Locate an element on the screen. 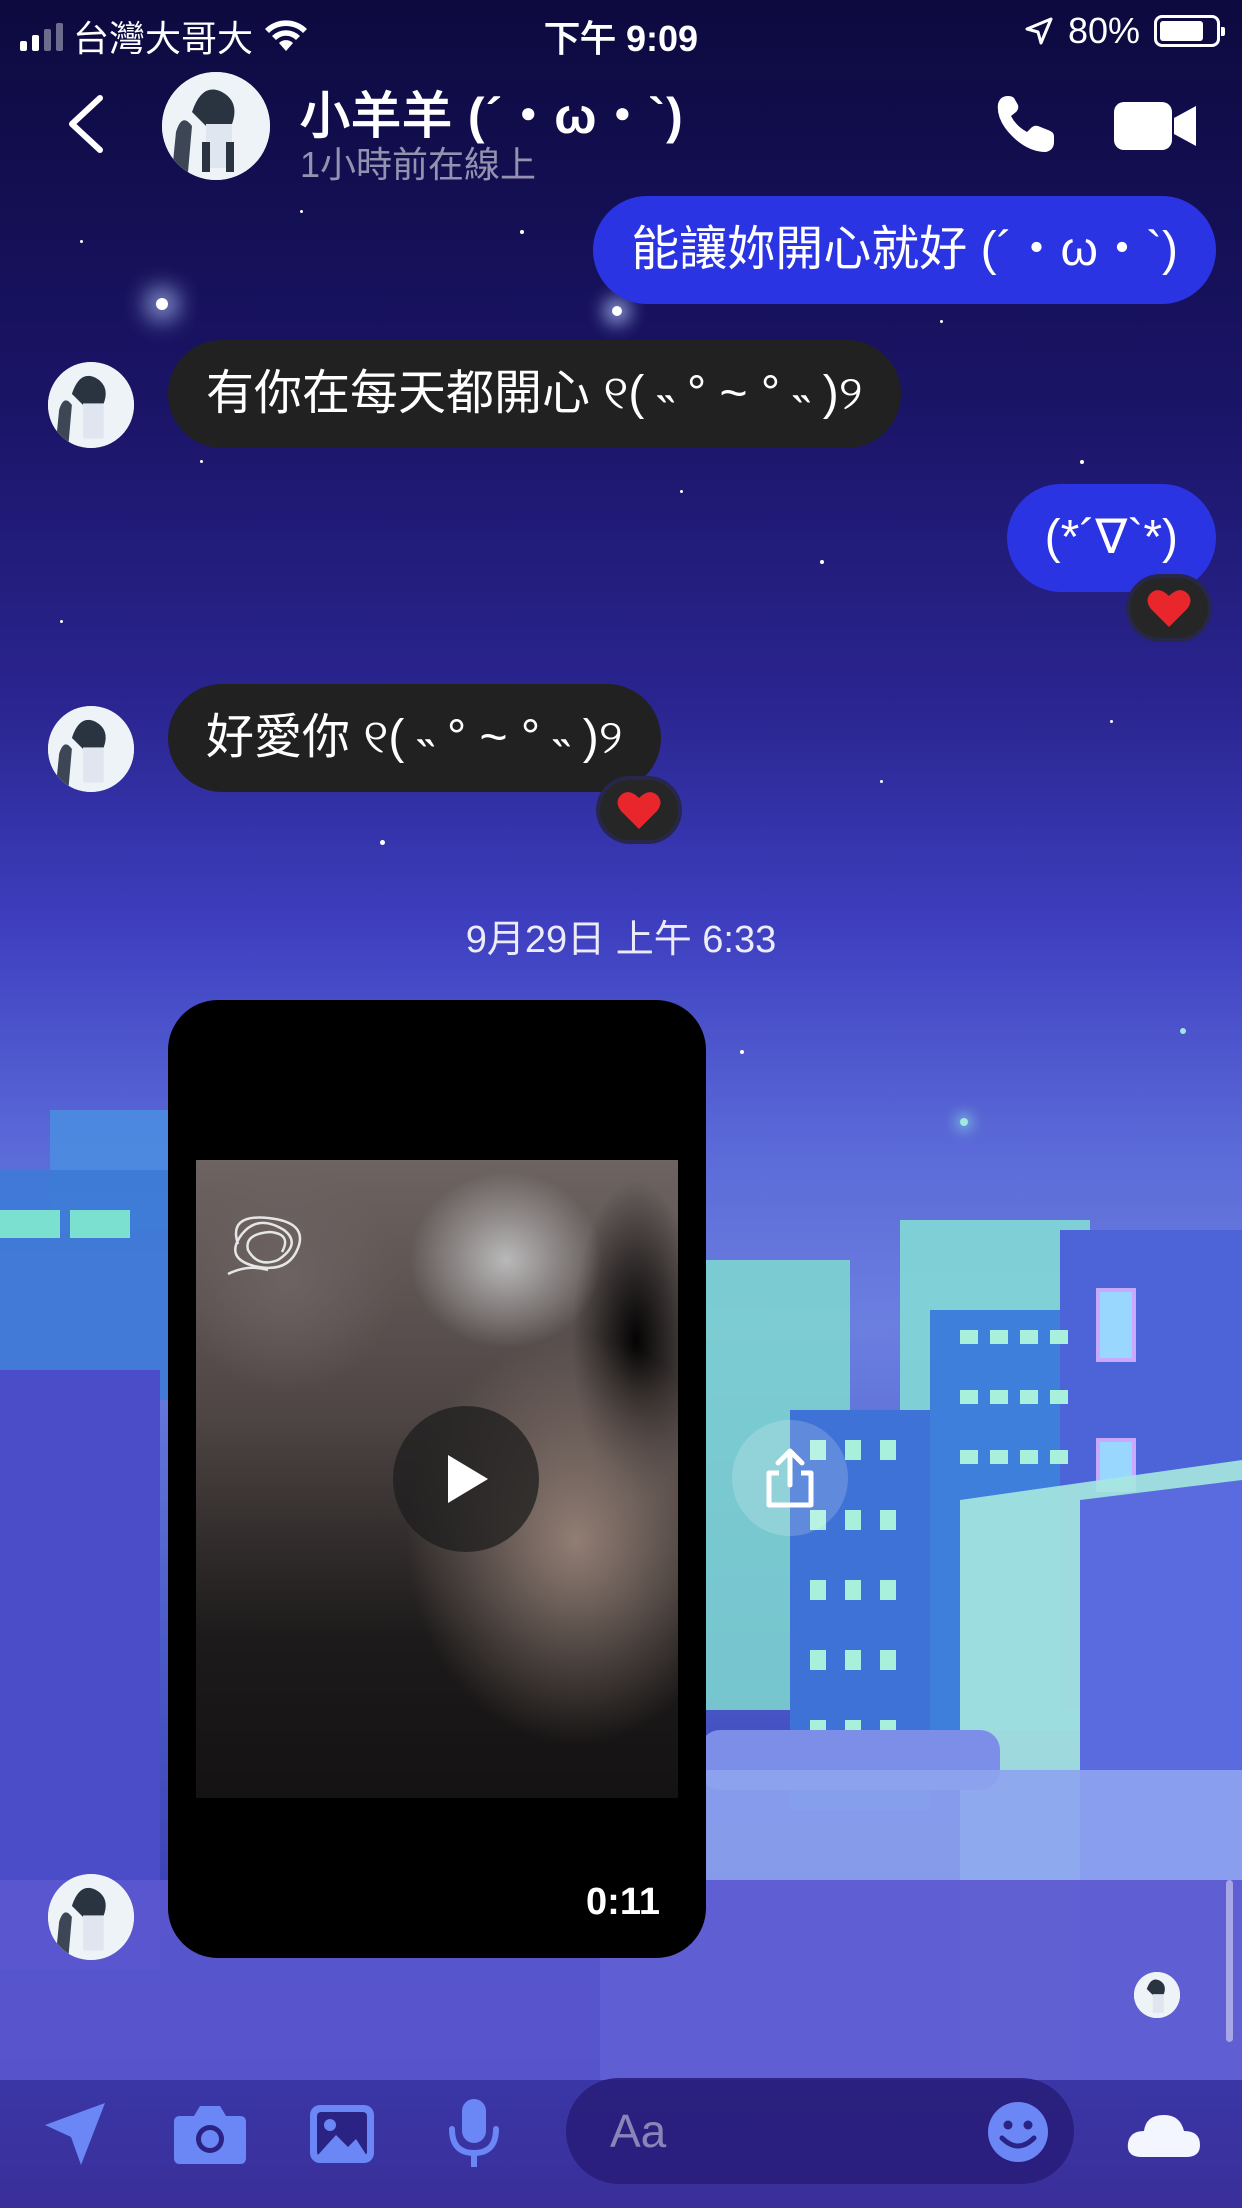 Image resolution: width=1242 pixels, height=2208 pixels. voice-button is located at coordinates (474, 2134).